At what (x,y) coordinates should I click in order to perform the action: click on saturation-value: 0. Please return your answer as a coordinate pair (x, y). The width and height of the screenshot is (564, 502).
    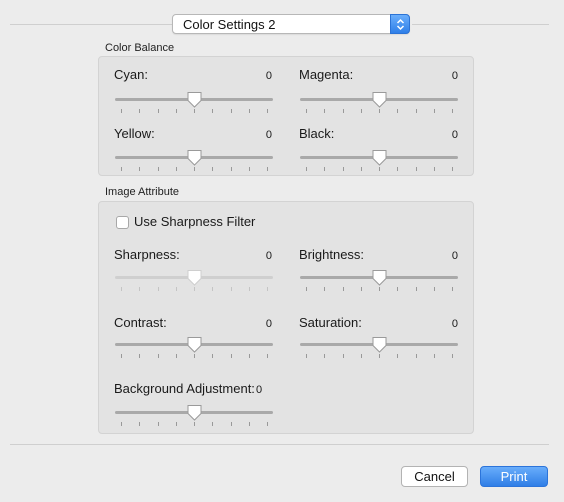
    Looking at the image, I should click on (454, 324).